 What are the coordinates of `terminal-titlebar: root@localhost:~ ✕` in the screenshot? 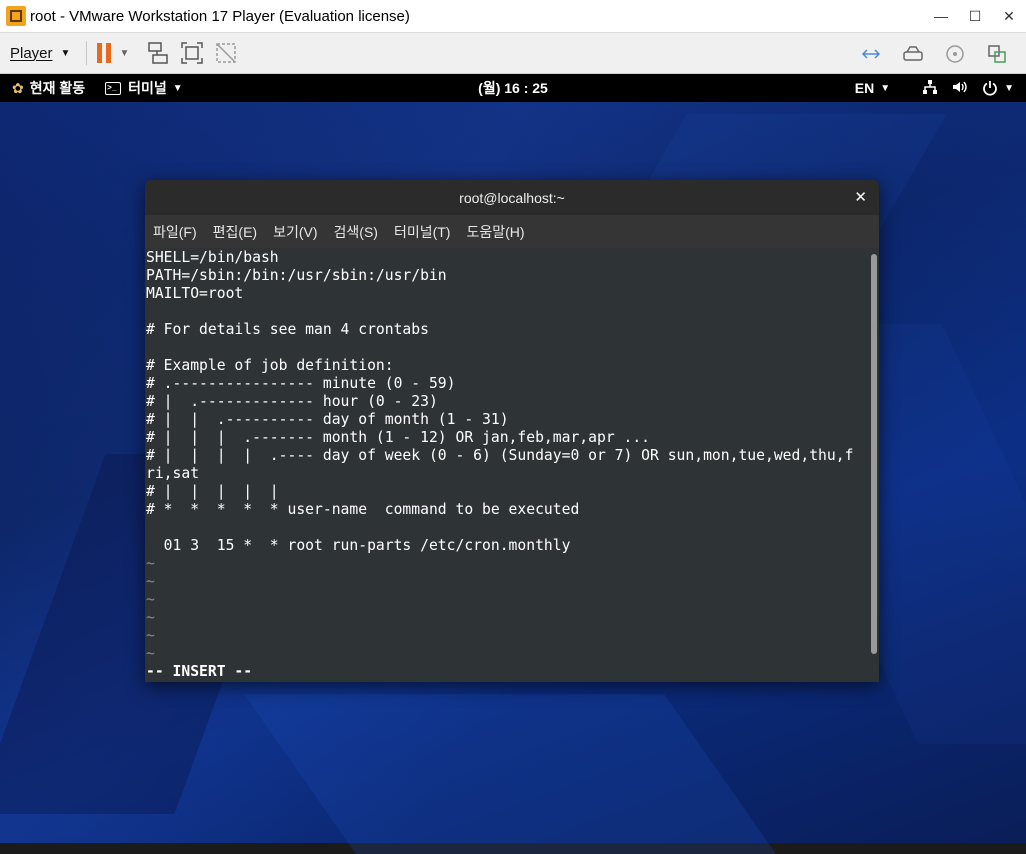 It's located at (512, 197).